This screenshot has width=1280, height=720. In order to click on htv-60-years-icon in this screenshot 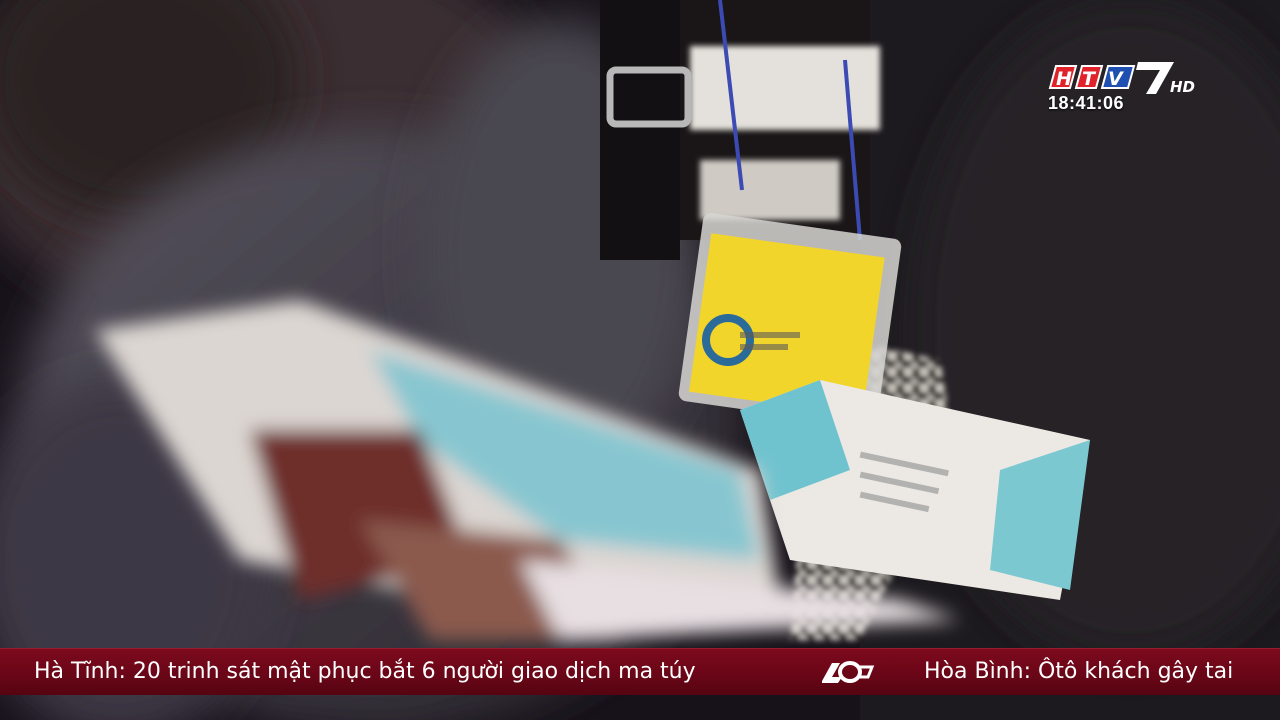, I will do `click(848, 672)`.